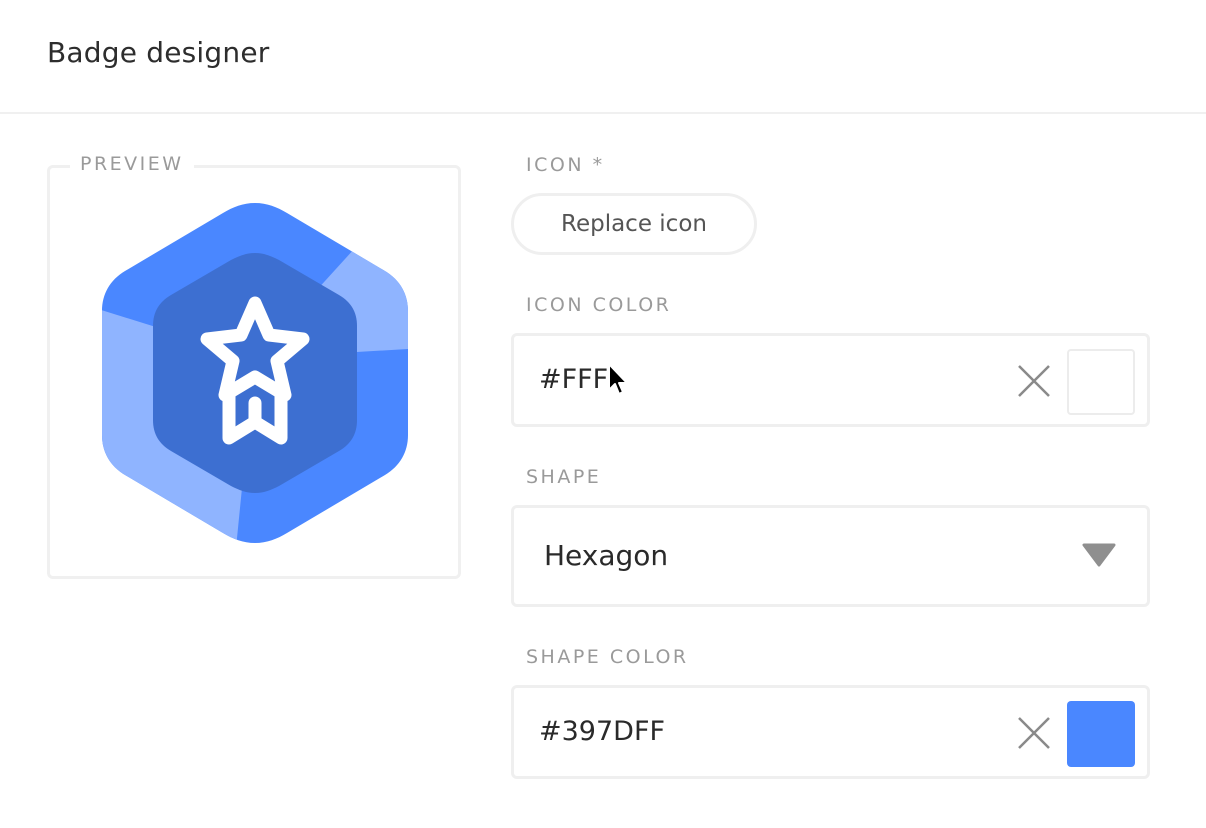 The width and height of the screenshot is (1206, 828). I want to click on shape-select: Hexagon, so click(830, 556).